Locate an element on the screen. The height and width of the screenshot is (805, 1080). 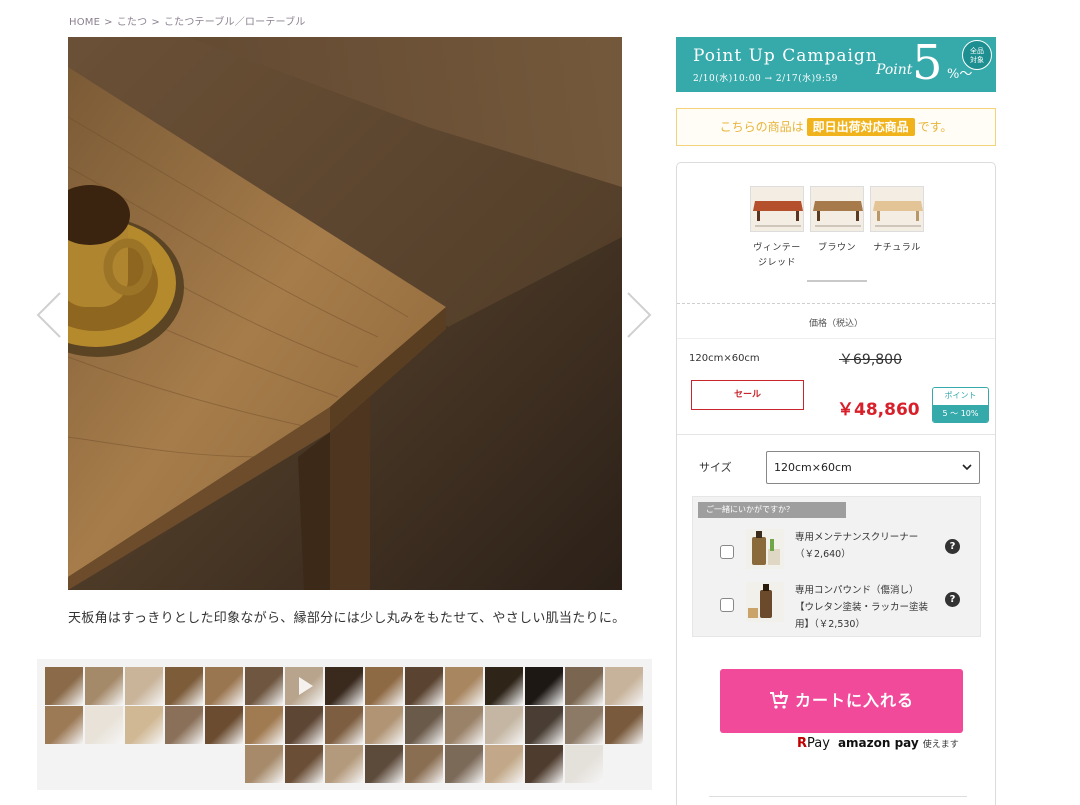
breadcrumb-home: HOME is located at coordinates (84, 22).